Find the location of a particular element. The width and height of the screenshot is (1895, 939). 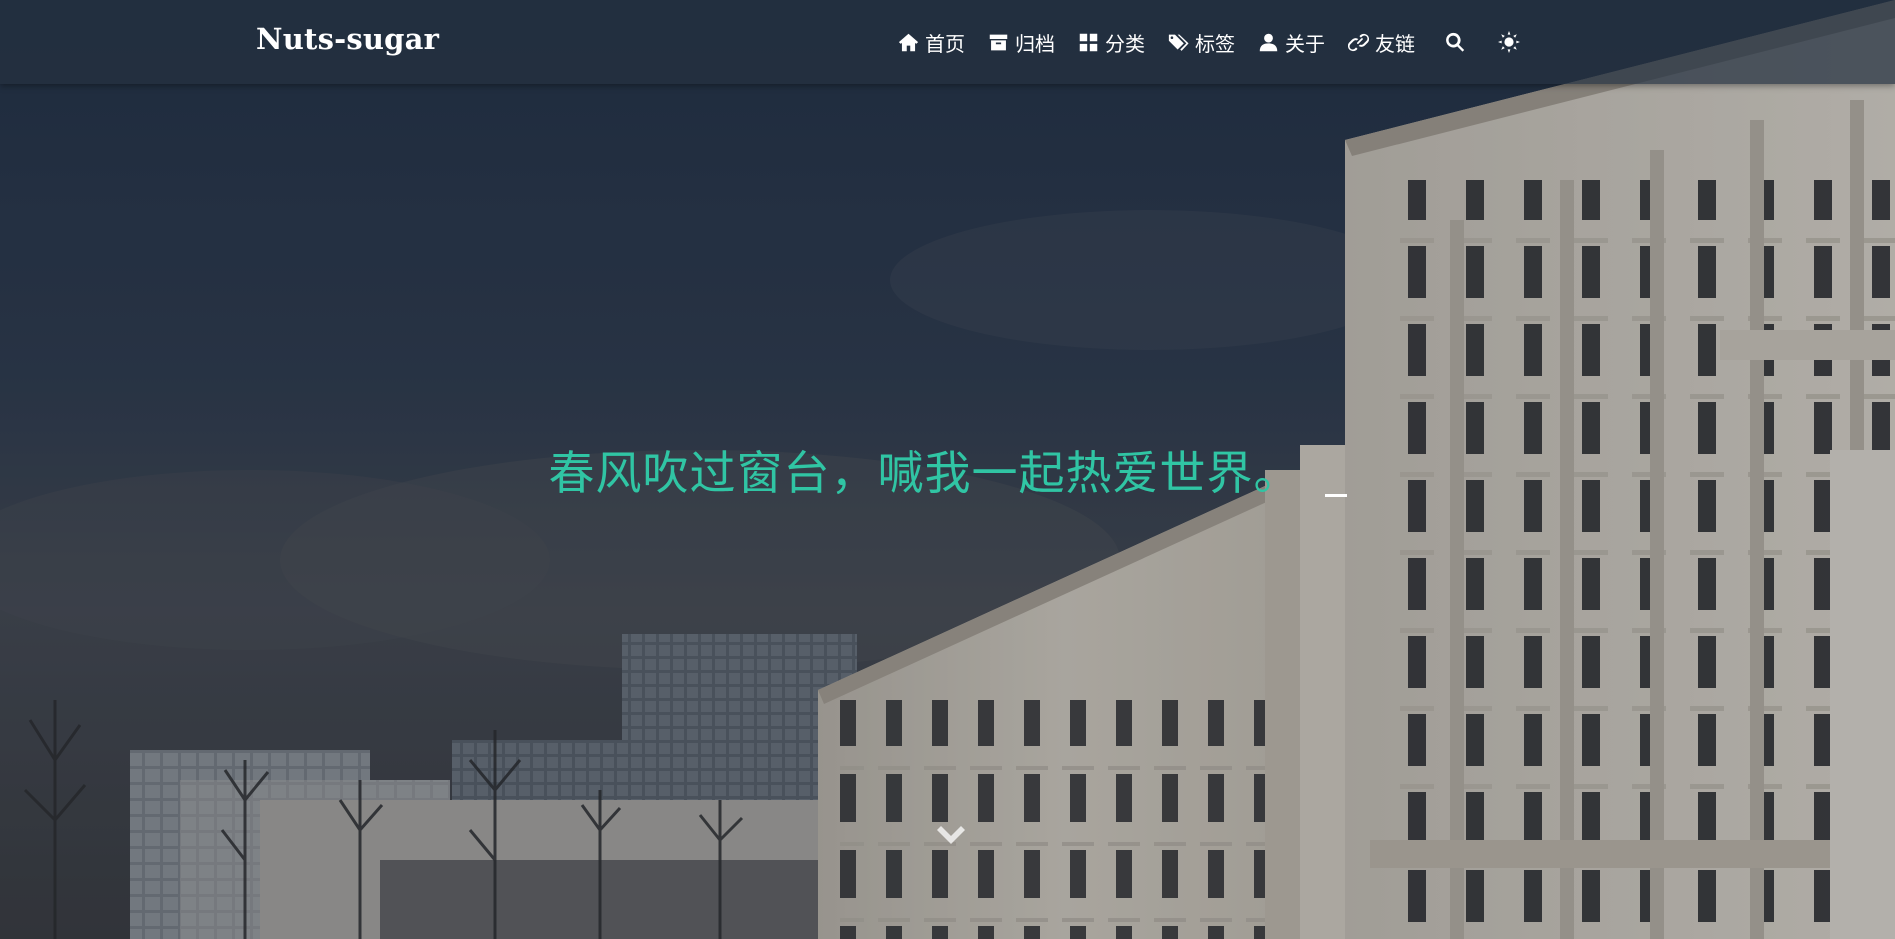

top-navbar: Nuts-sugar 首页 归档 分类 标签 关于 友链 is located at coordinates (947, 42).